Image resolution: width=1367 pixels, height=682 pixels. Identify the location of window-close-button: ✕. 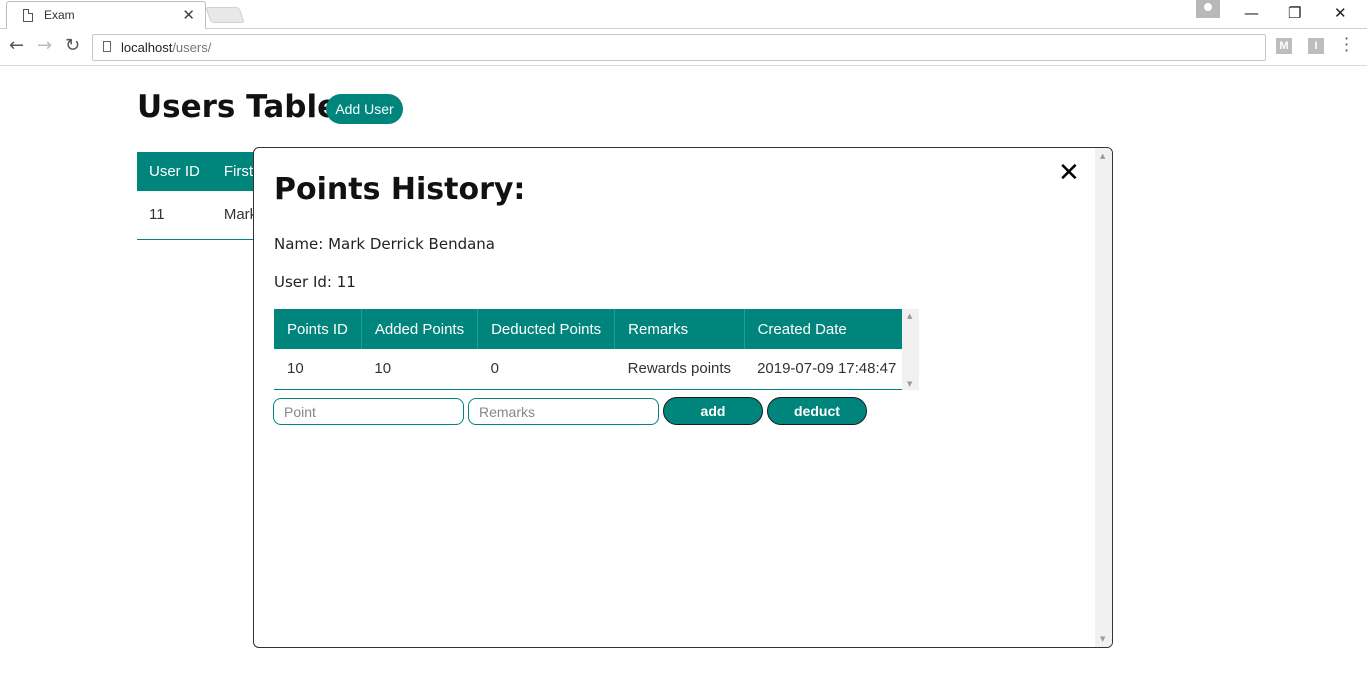
(1340, 13).